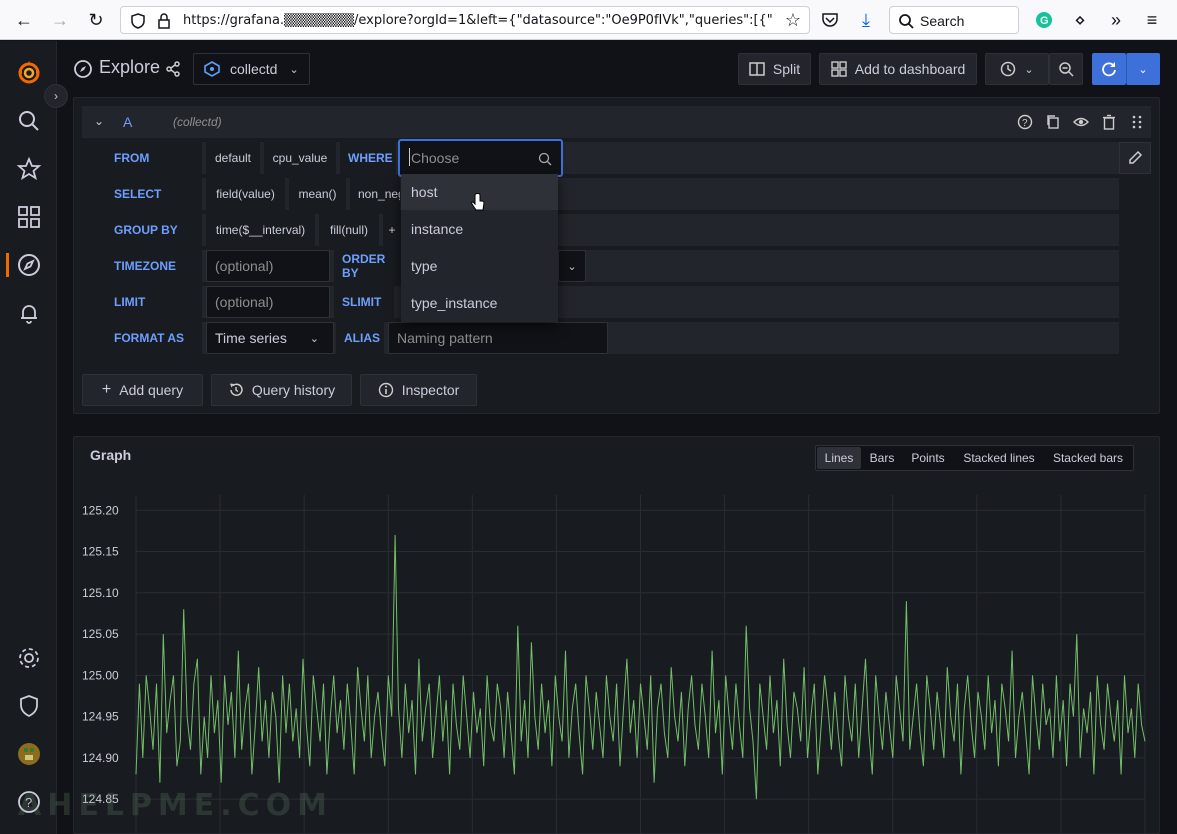  Describe the element at coordinates (349, 230) in the screenshot. I see `group-by-fill: fill(null)` at that location.